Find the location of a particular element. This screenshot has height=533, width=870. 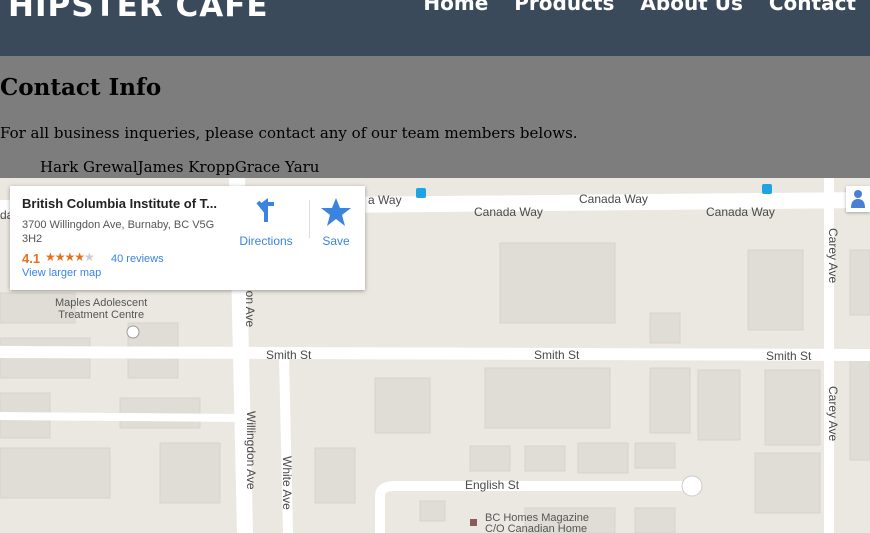

street-label-white-ave: White Ave is located at coordinates (287, 483).